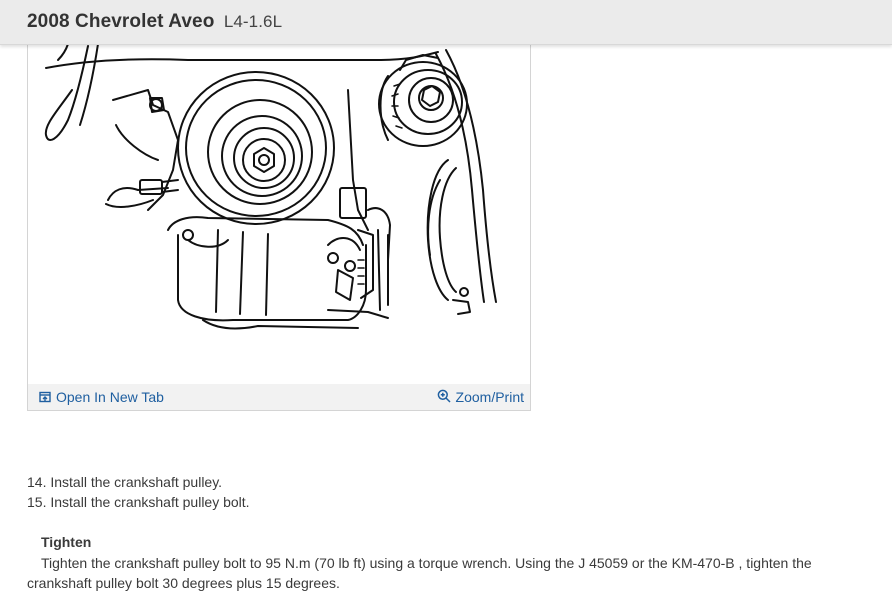  Describe the element at coordinates (45, 397) in the screenshot. I see `open-in-new-tab-icon` at that location.